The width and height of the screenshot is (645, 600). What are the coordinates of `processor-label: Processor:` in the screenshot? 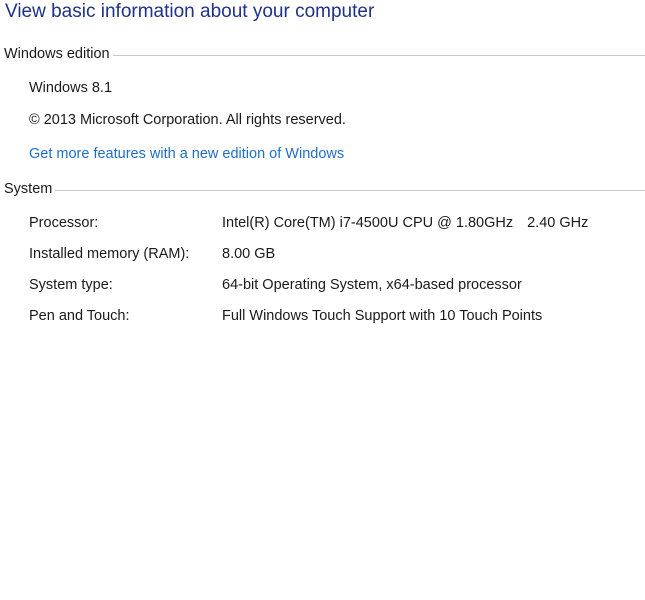 It's located at (64, 223).